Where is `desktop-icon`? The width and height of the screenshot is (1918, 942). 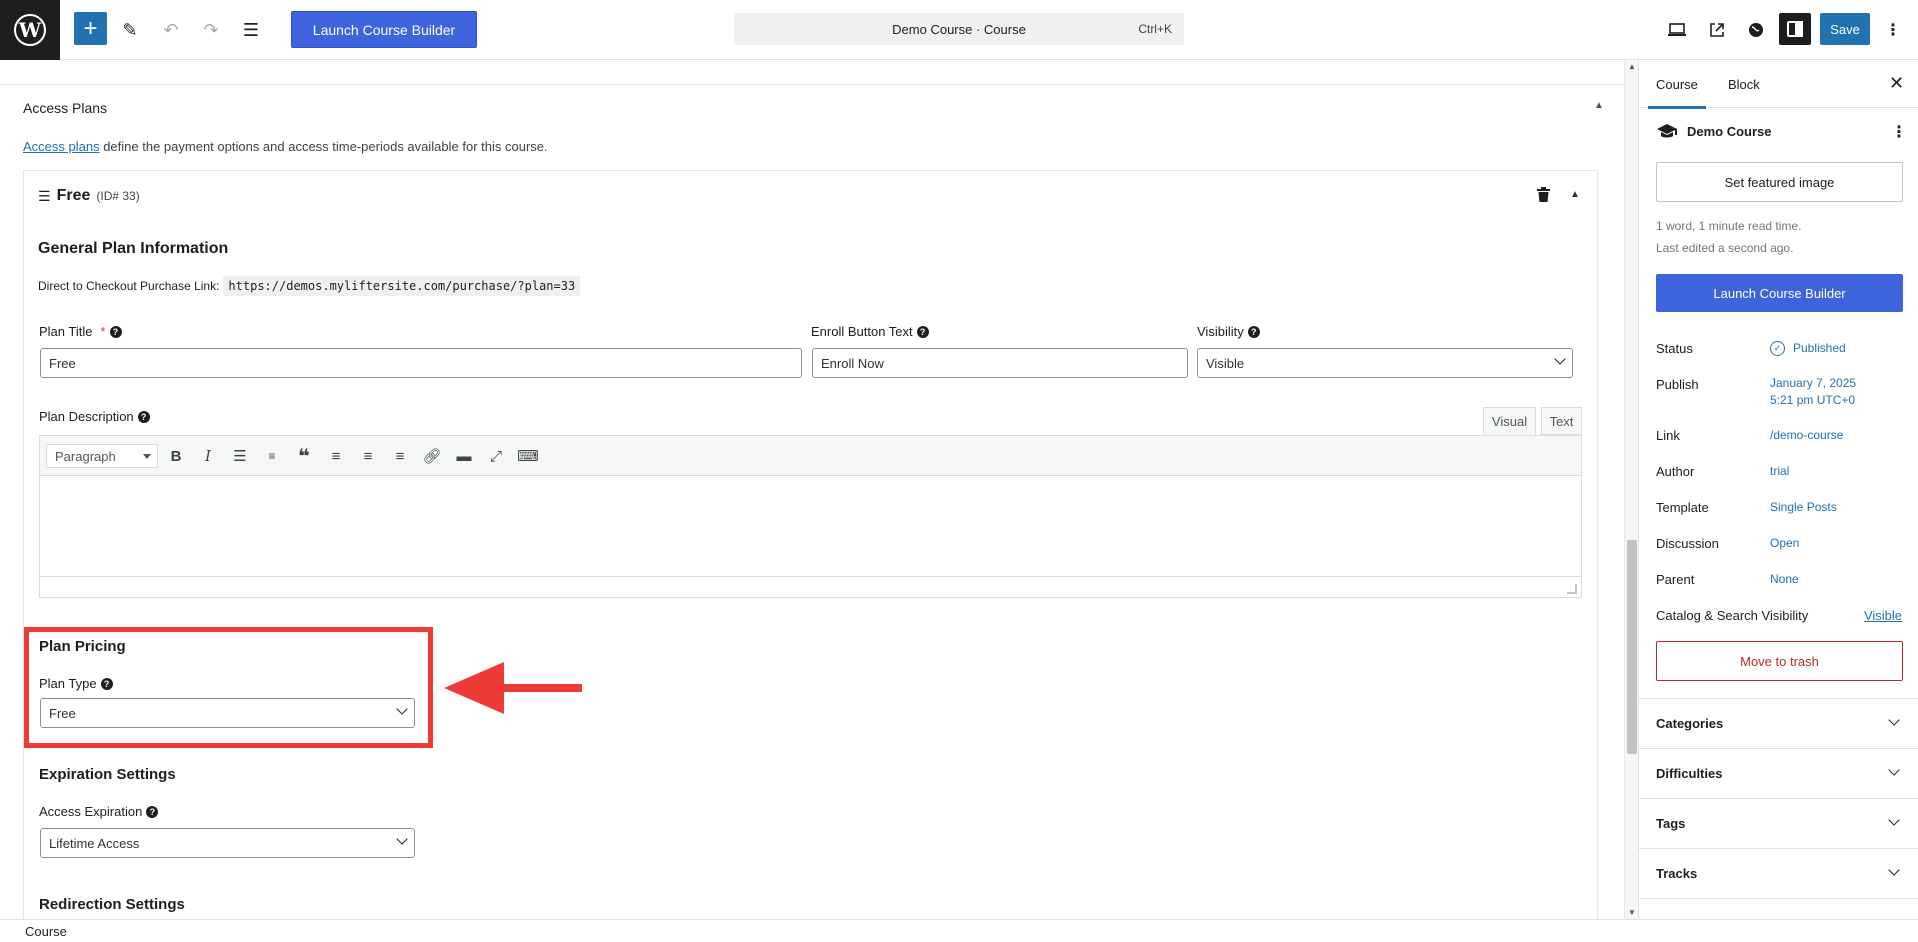
desktop-icon is located at coordinates (1677, 29).